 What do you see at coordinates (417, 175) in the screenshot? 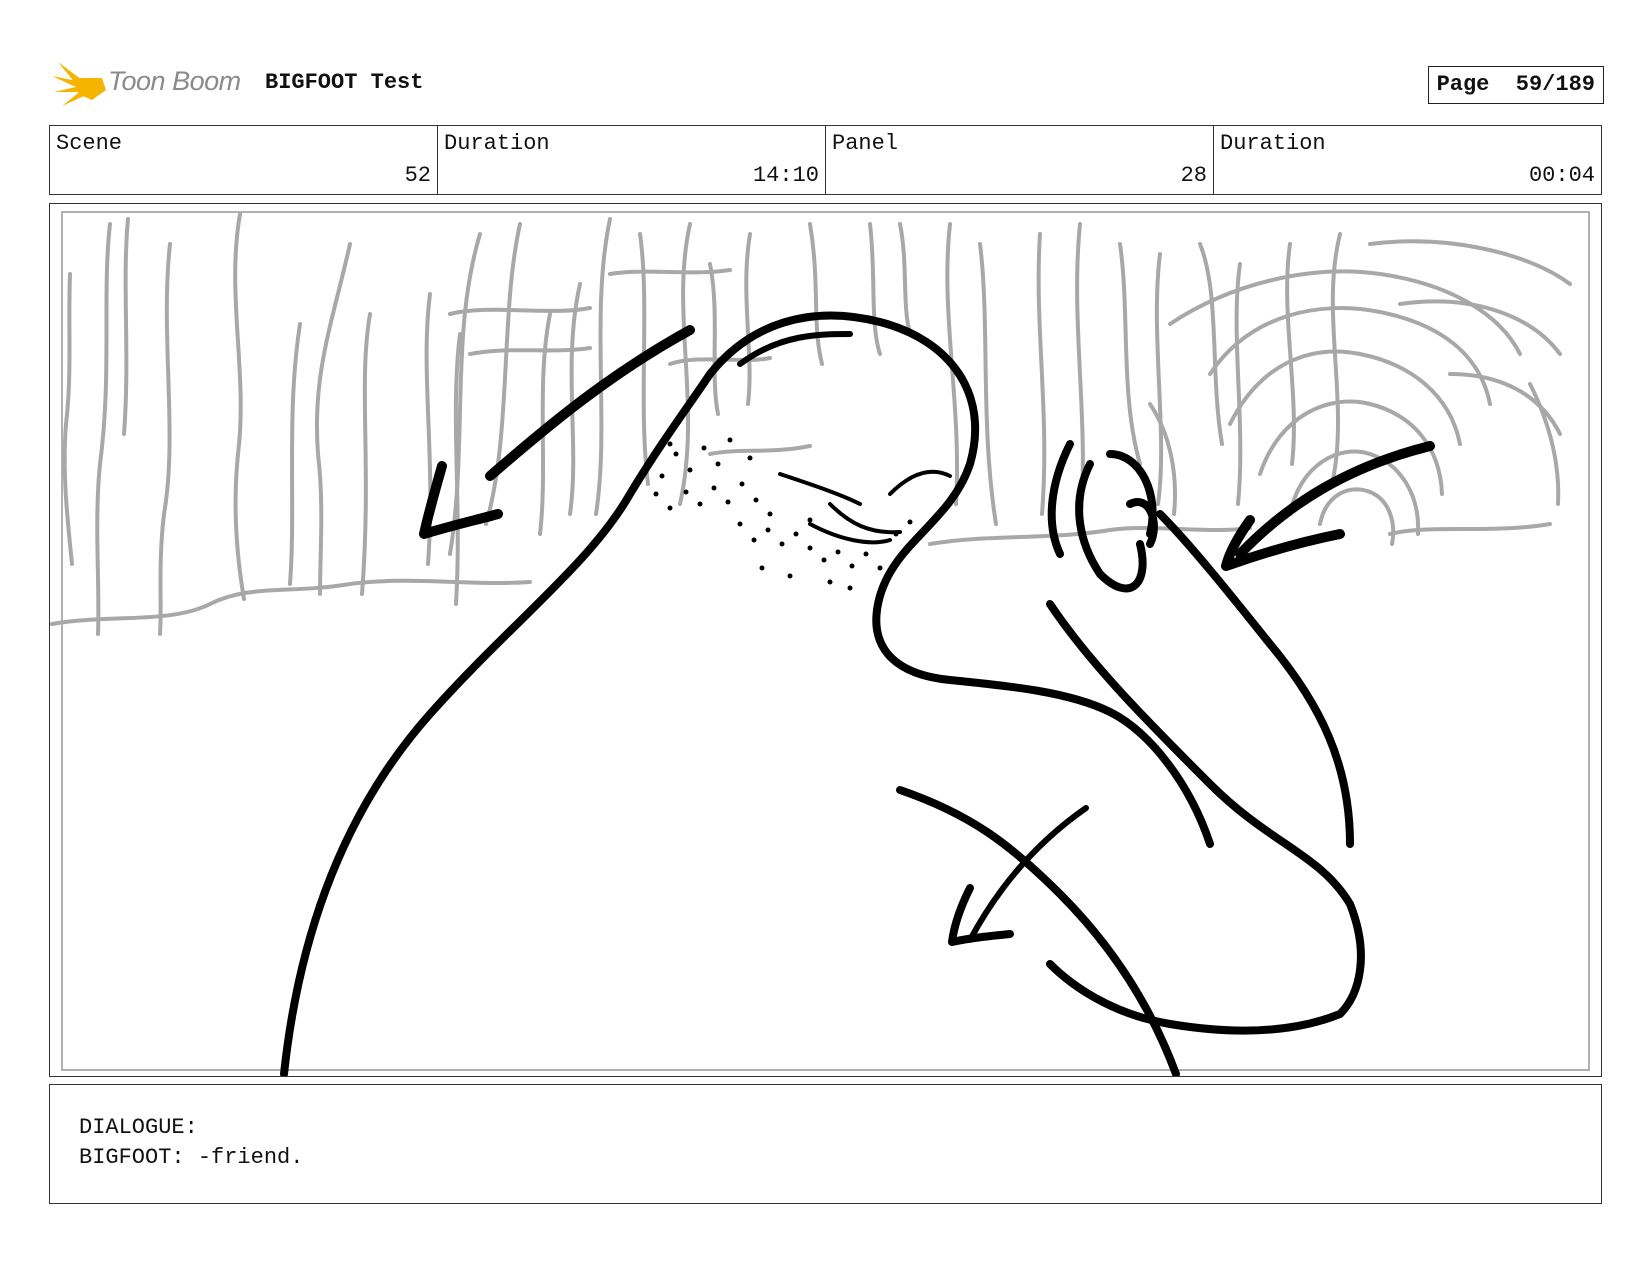
I see `scene-value: 52` at bounding box center [417, 175].